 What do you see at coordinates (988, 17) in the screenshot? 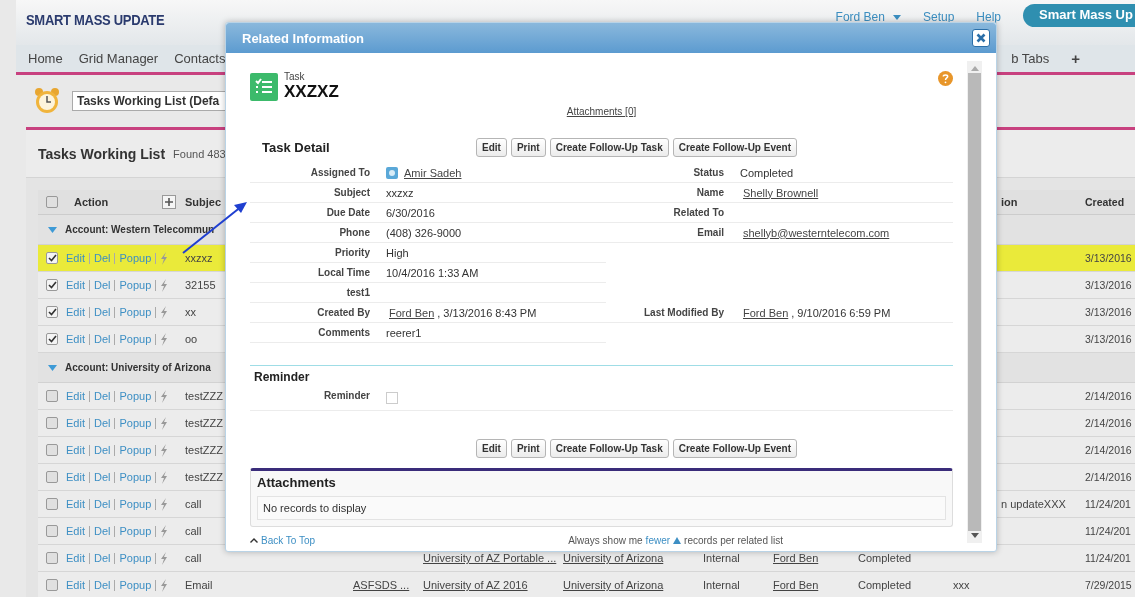
I see `header-link: Help` at bounding box center [988, 17].